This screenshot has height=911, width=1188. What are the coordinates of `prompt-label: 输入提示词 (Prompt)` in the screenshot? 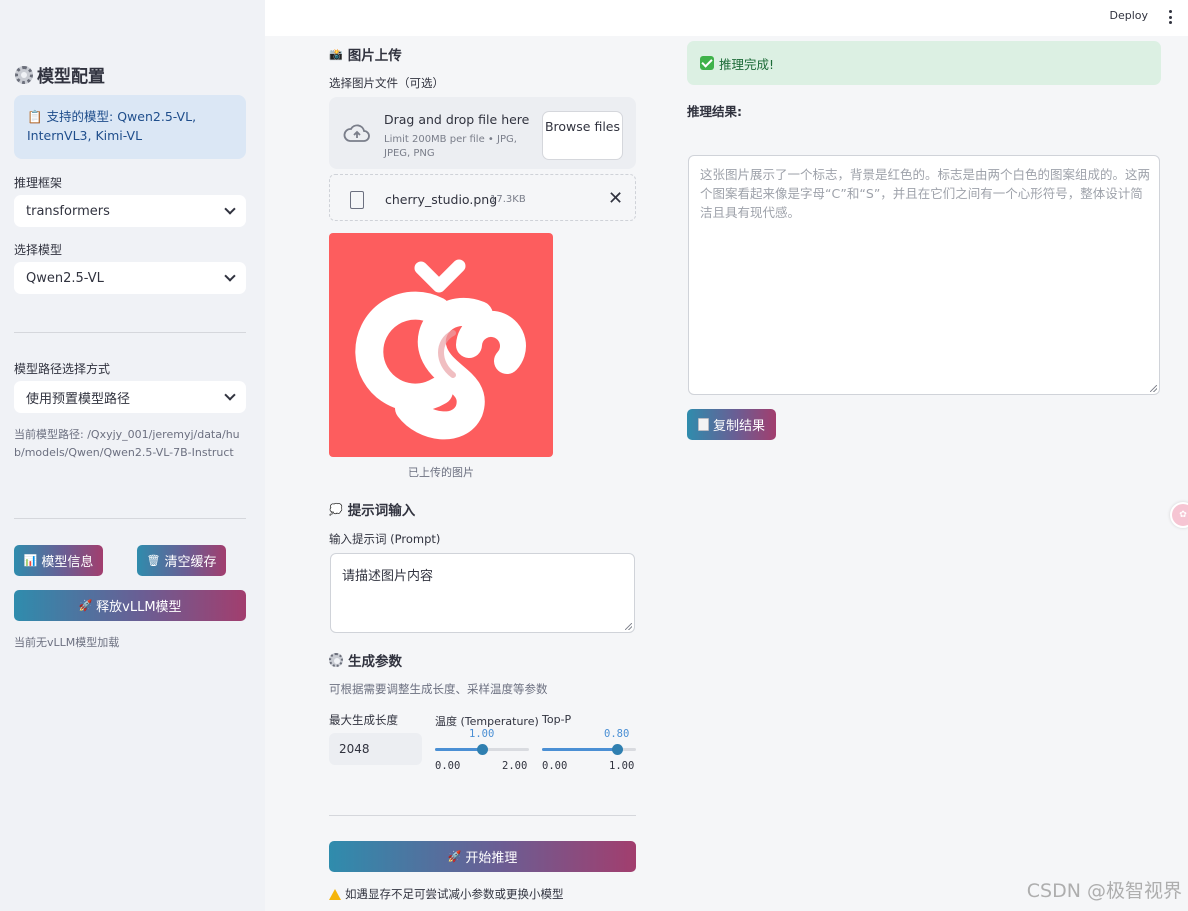 It's located at (385, 539).